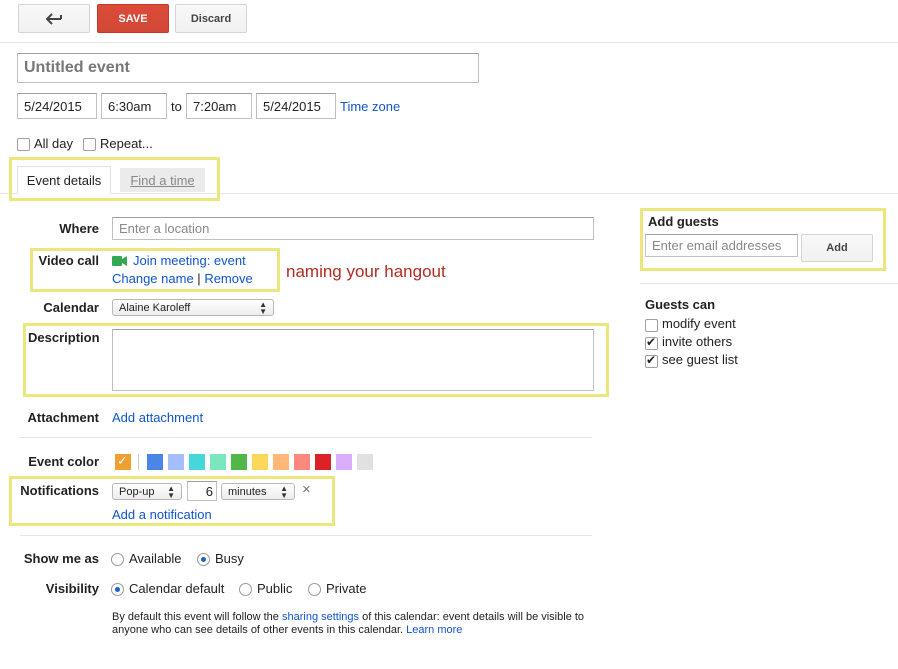 The height and width of the screenshot is (669, 898). I want to click on invite-others-label: invite others, so click(697, 341).